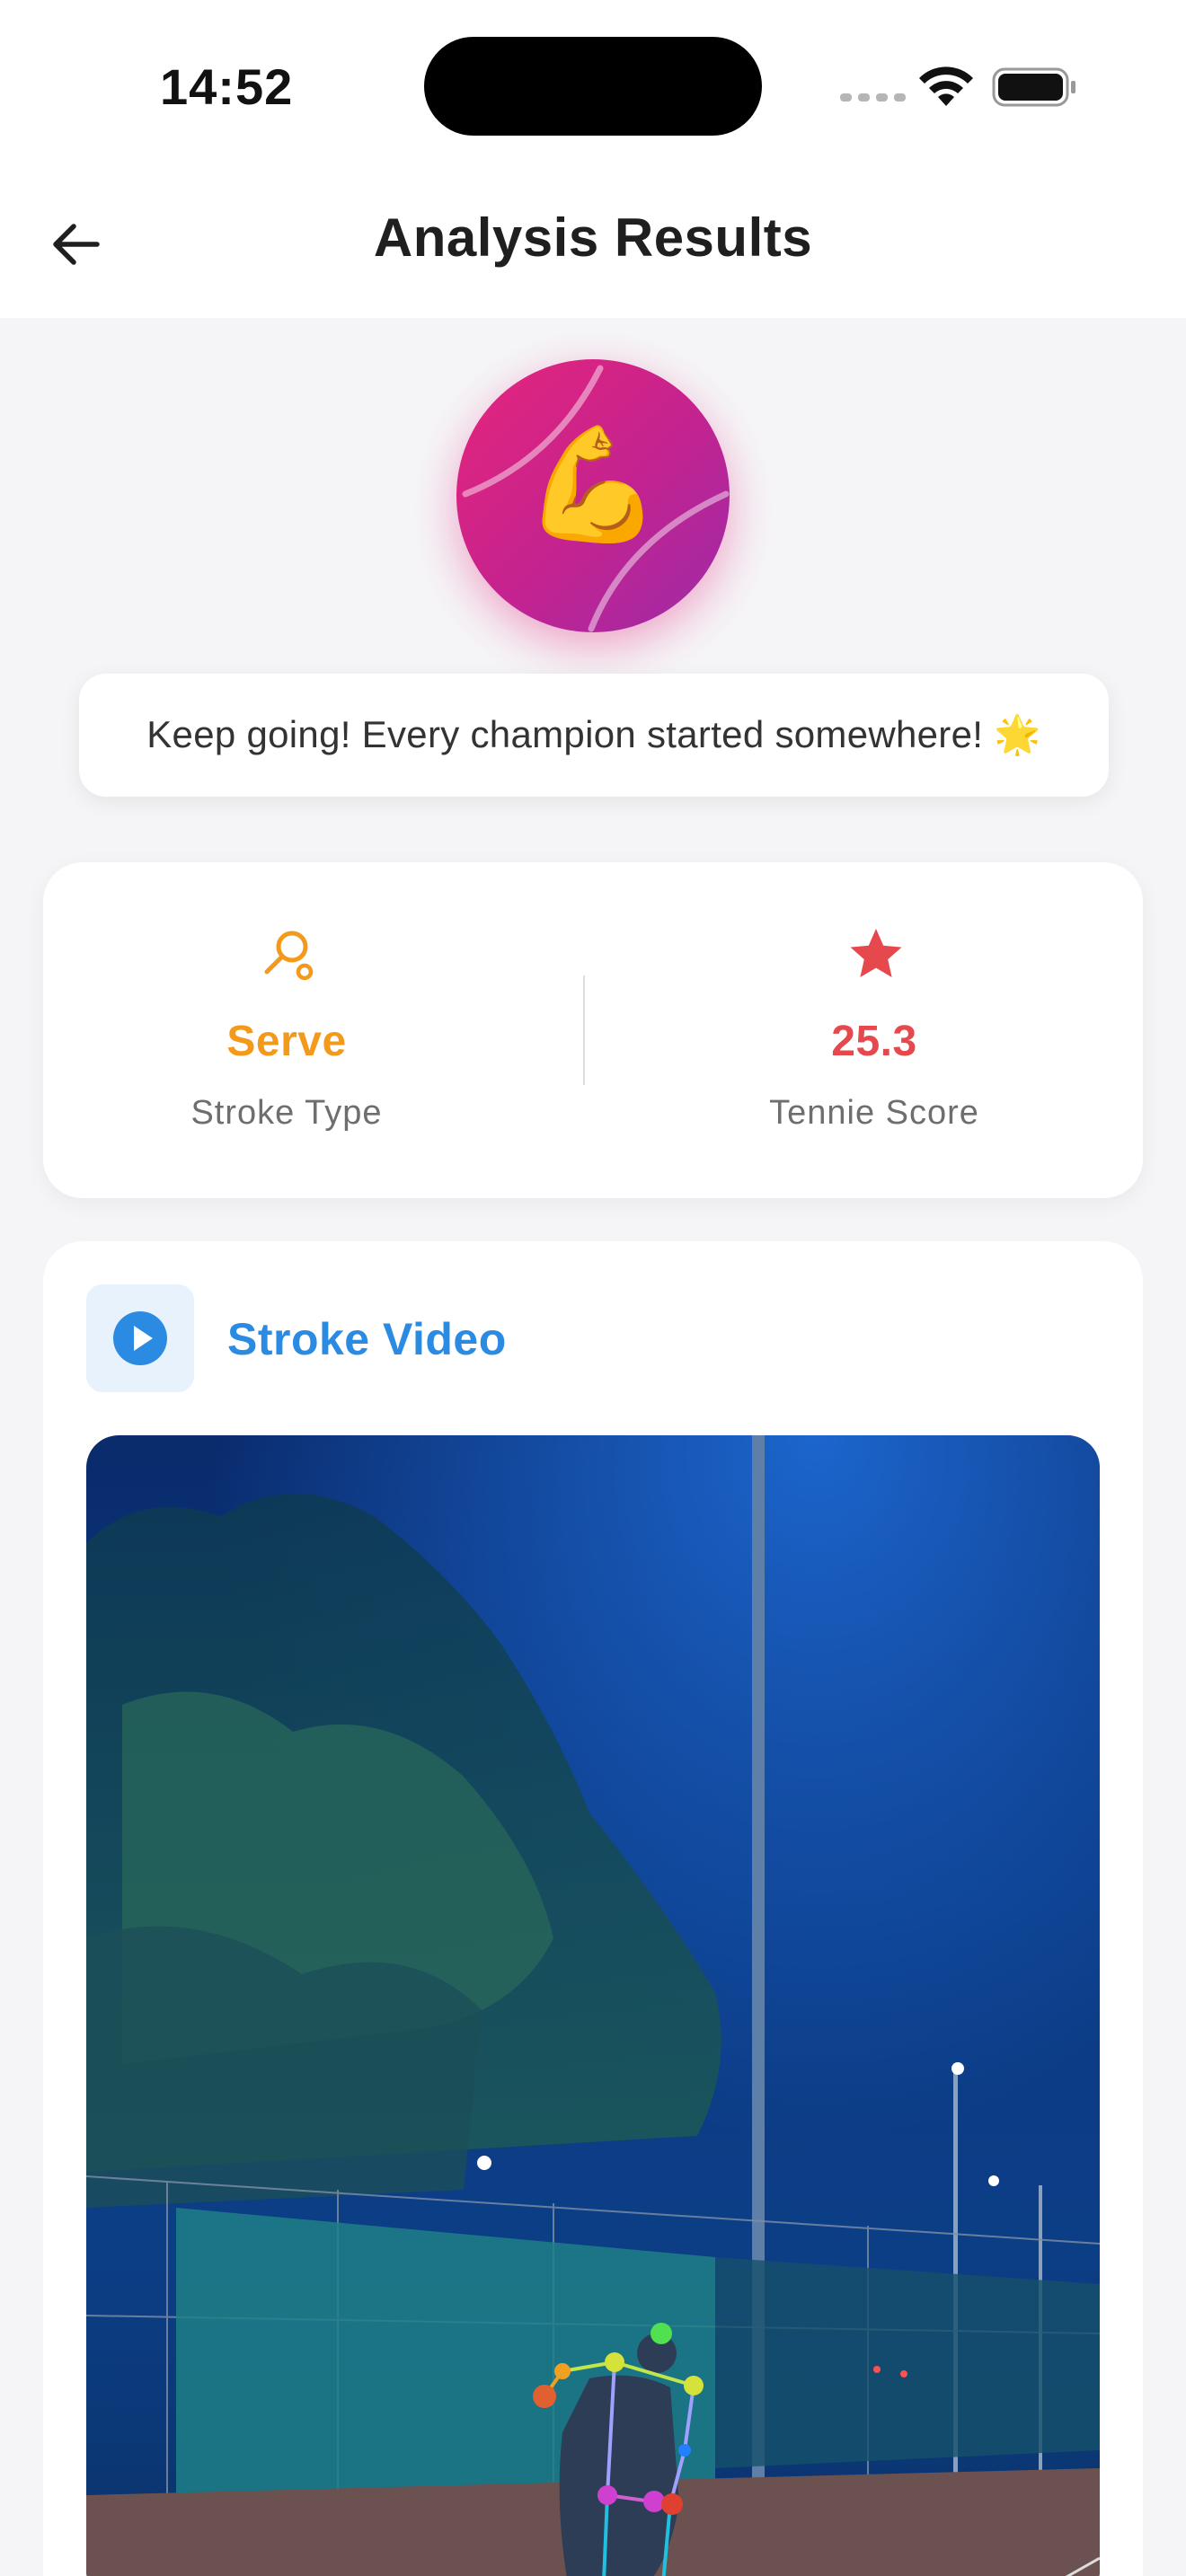 This screenshot has height=2576, width=1186. Describe the element at coordinates (286, 1041) in the screenshot. I see `stroke-type-value: Serve` at that location.